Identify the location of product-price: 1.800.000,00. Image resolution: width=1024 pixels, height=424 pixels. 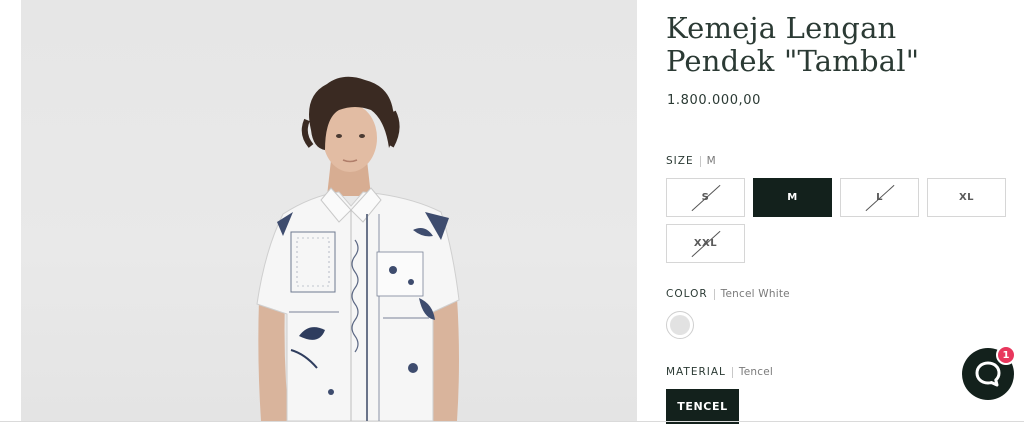
(714, 100).